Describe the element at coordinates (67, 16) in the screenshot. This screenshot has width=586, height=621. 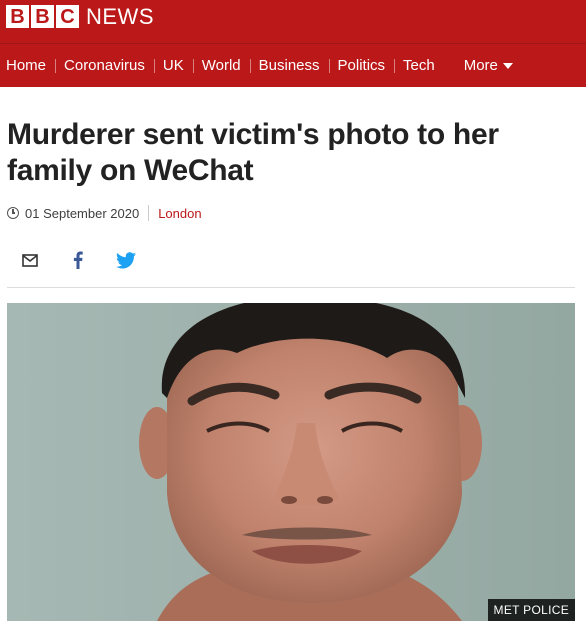
I see `logo-letter-c: C` at that location.